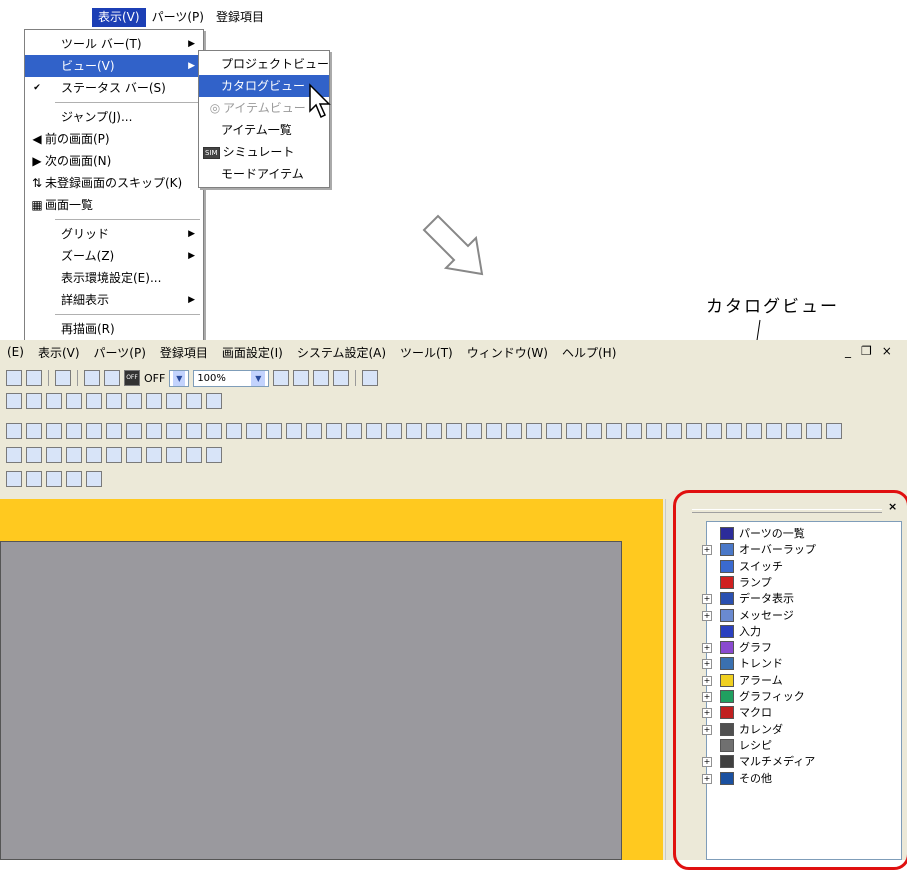 This screenshot has height=870, width=907. What do you see at coordinates (341, 352) in the screenshot?
I see `menu-system-settings: システム設定(A)` at bounding box center [341, 352].